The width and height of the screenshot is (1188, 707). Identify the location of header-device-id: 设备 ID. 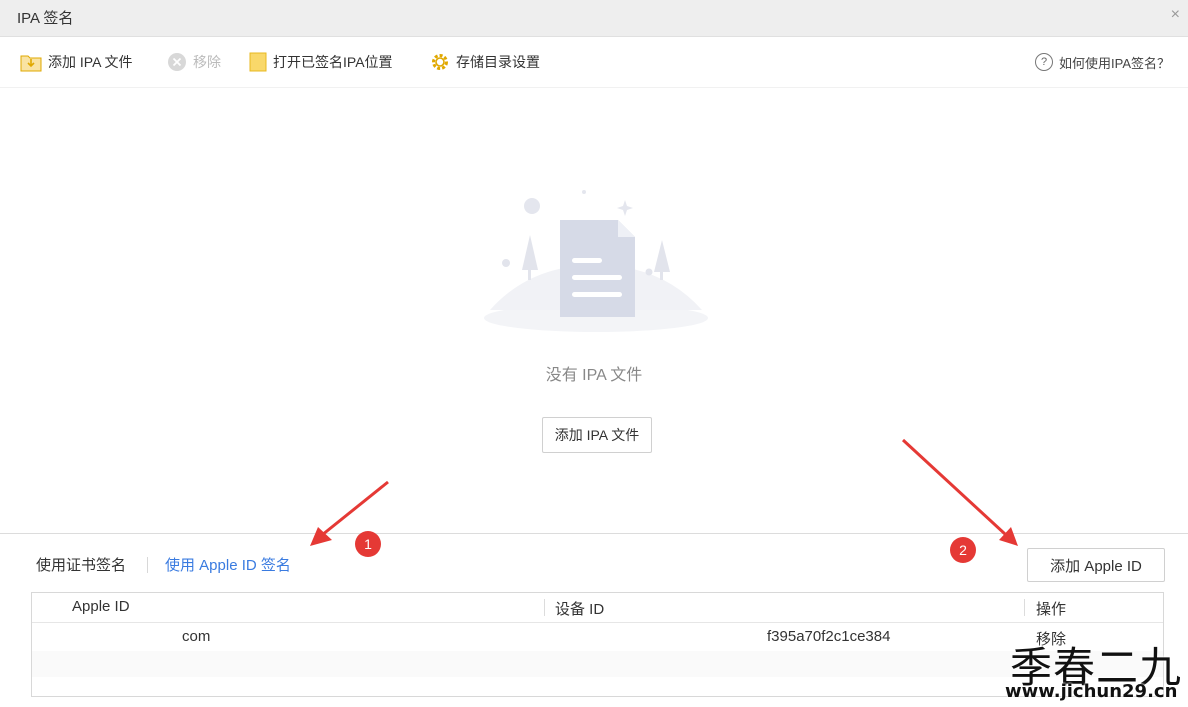
(580, 609).